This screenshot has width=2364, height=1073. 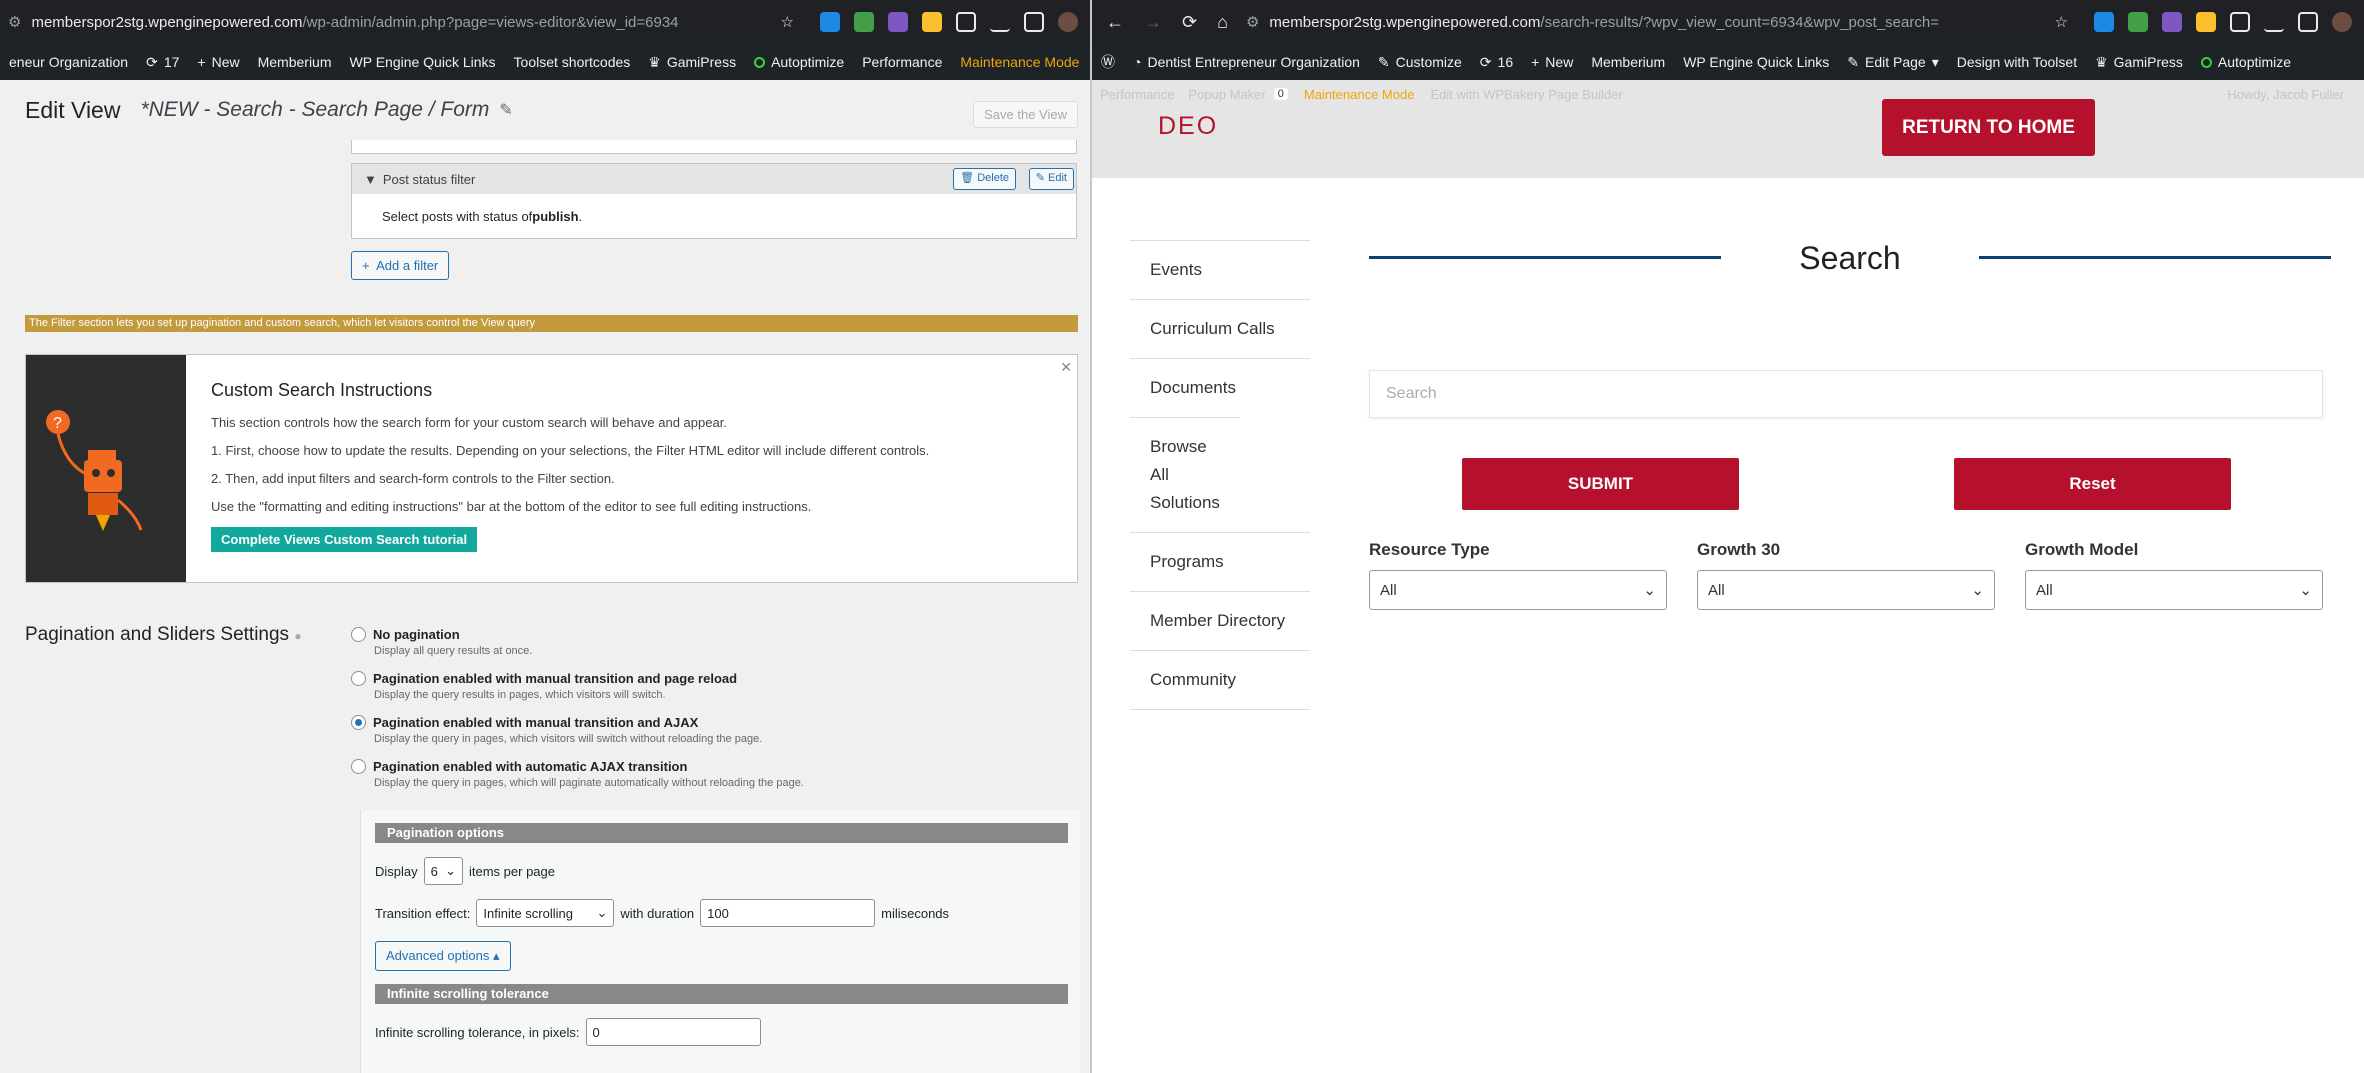 What do you see at coordinates (1600, 484) in the screenshot?
I see `submit-button: SUBMIT` at bounding box center [1600, 484].